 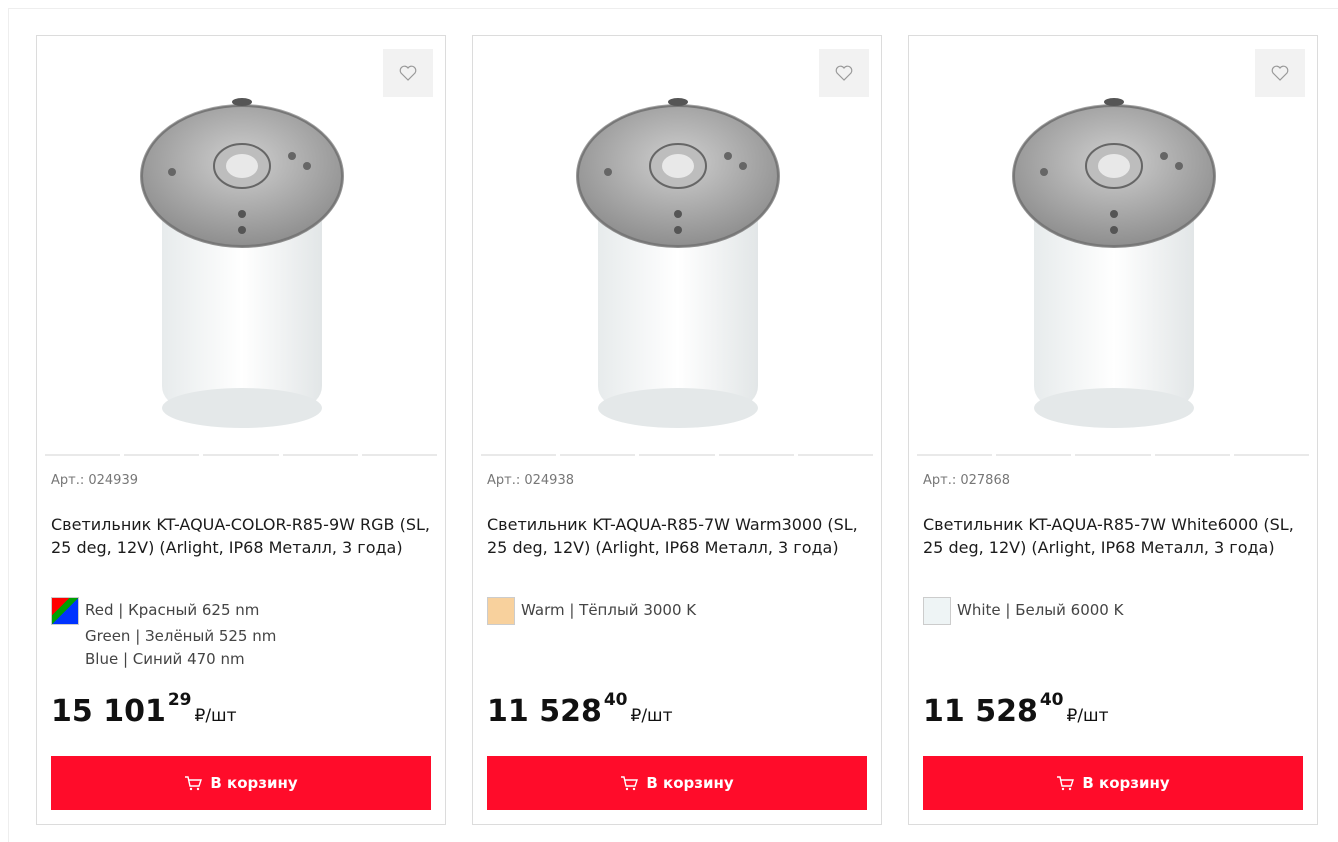 I want to click on spec-line: Blue | Синий 470 nm, so click(x=165, y=659).